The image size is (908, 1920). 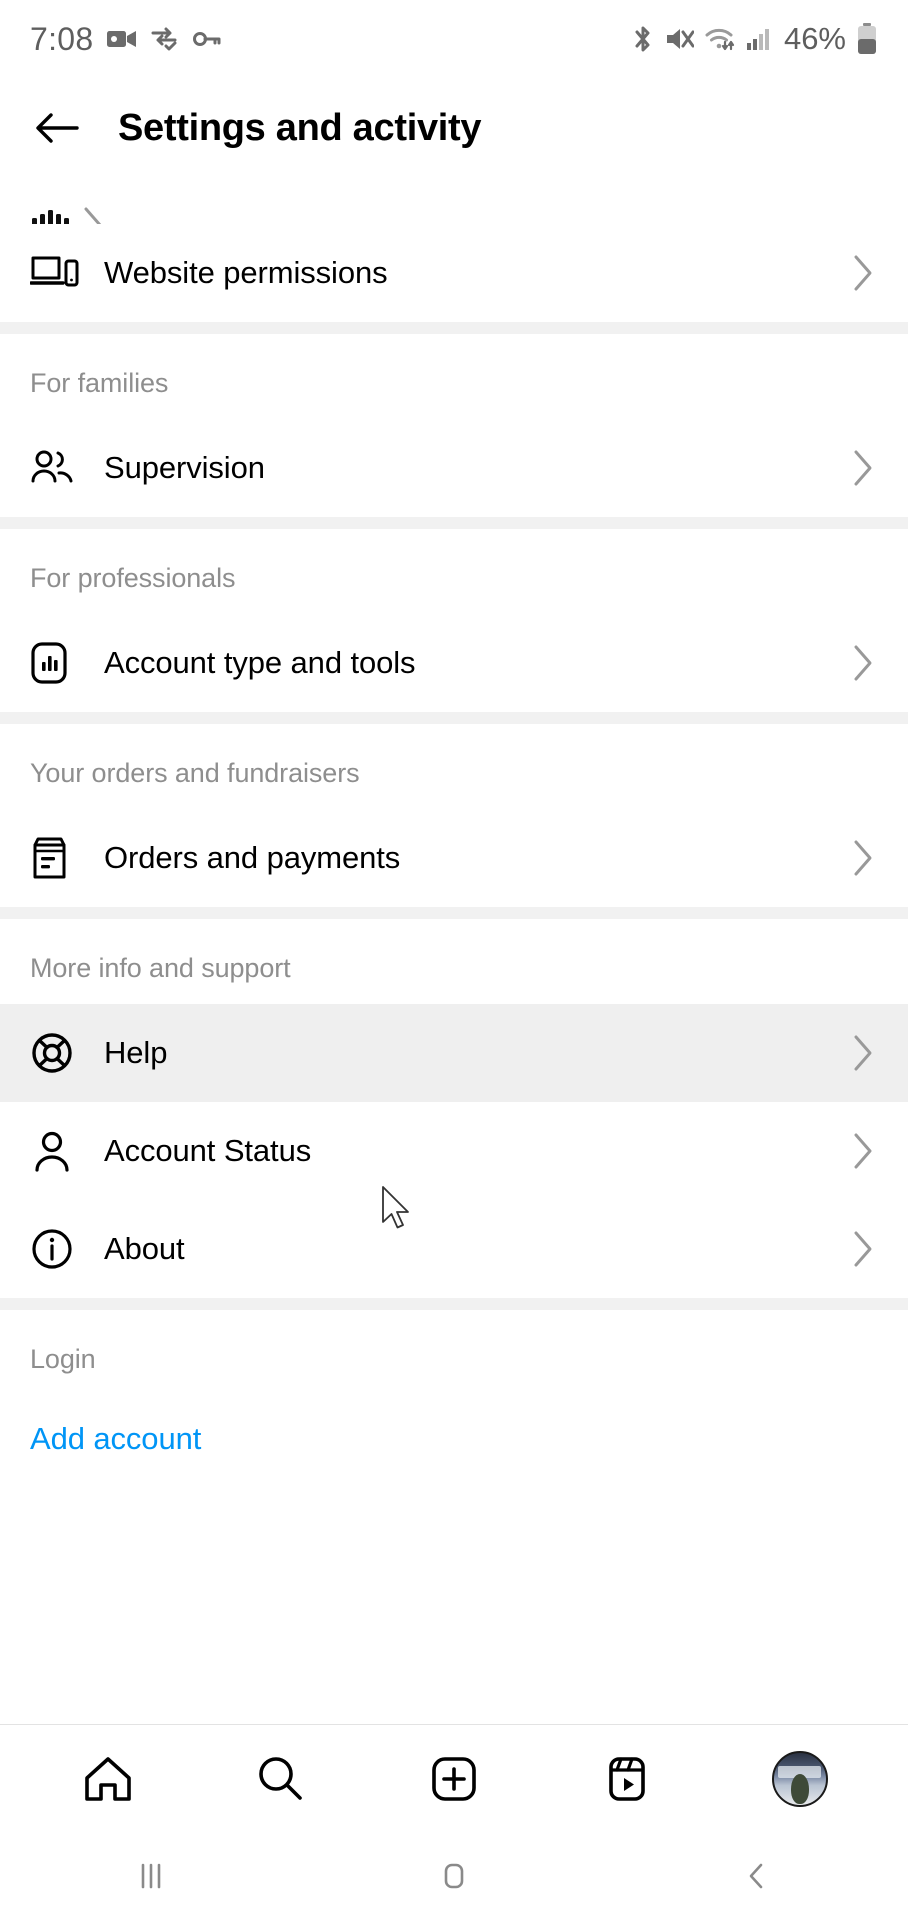 I want to click on nav-reels, so click(x=627, y=1779).